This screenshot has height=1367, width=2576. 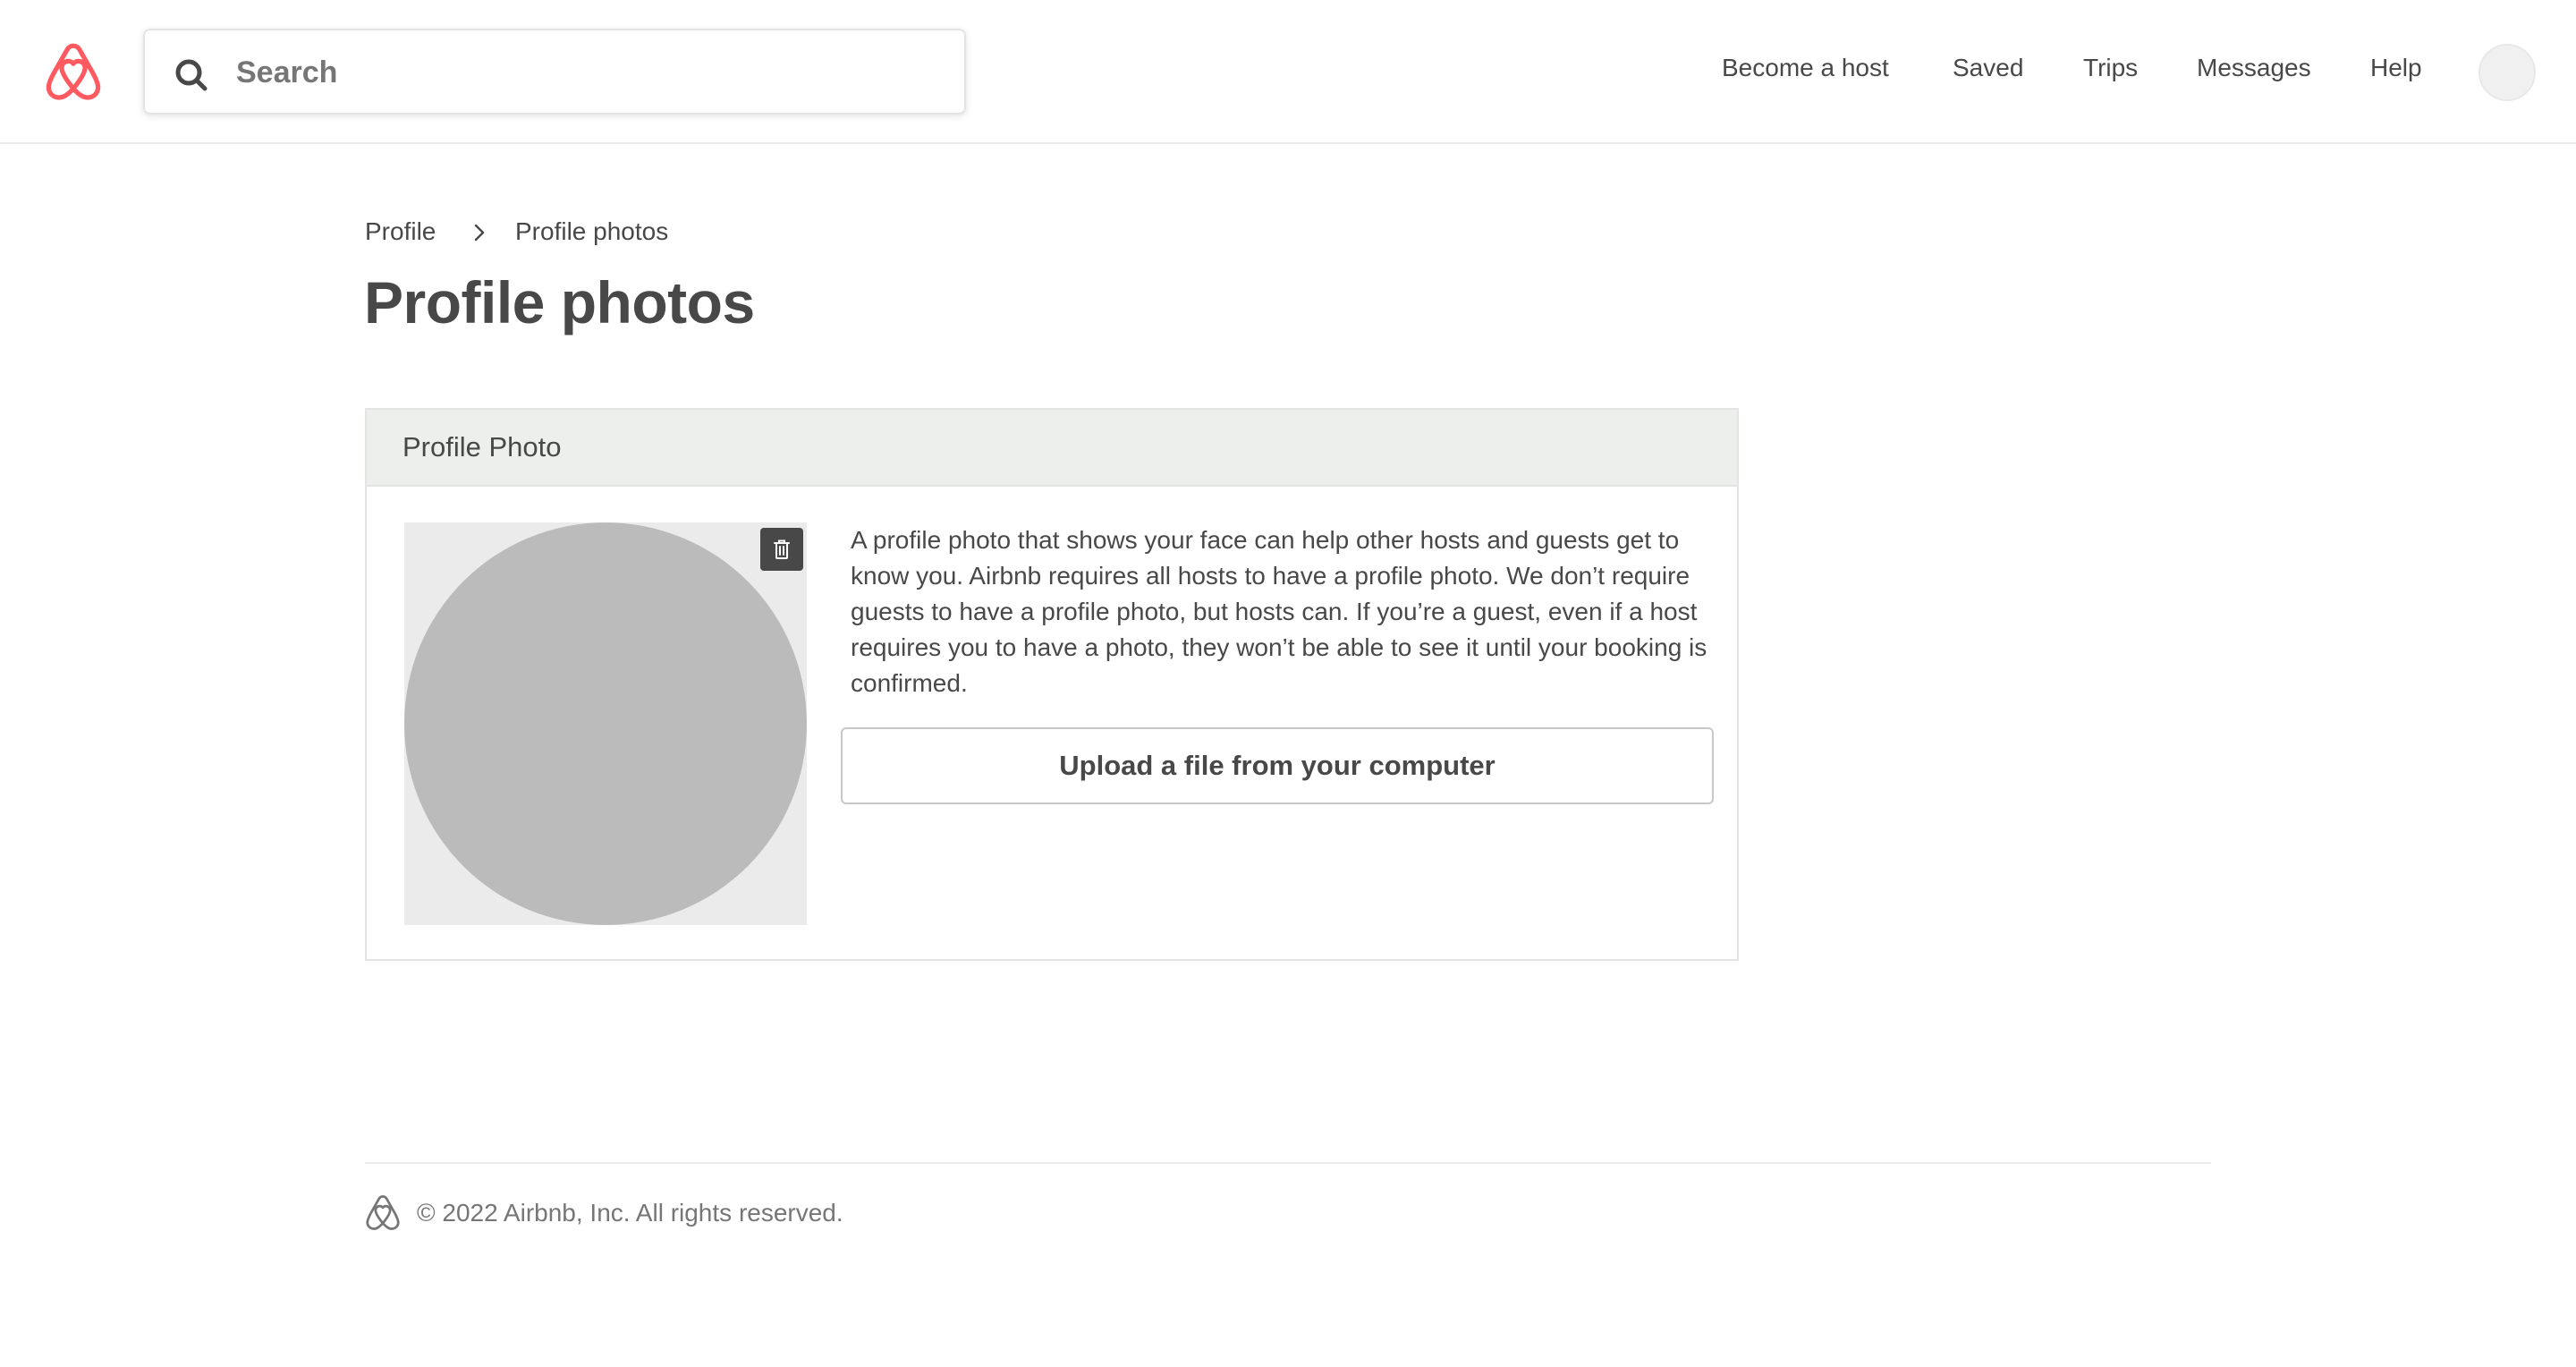 I want to click on breadcrumb-profile-link: Profile, so click(x=400, y=231).